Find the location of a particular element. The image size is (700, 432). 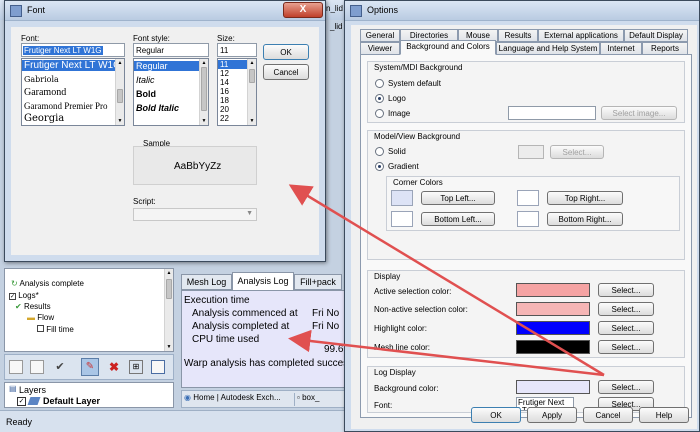

script-label: Script: is located at coordinates (144, 201).